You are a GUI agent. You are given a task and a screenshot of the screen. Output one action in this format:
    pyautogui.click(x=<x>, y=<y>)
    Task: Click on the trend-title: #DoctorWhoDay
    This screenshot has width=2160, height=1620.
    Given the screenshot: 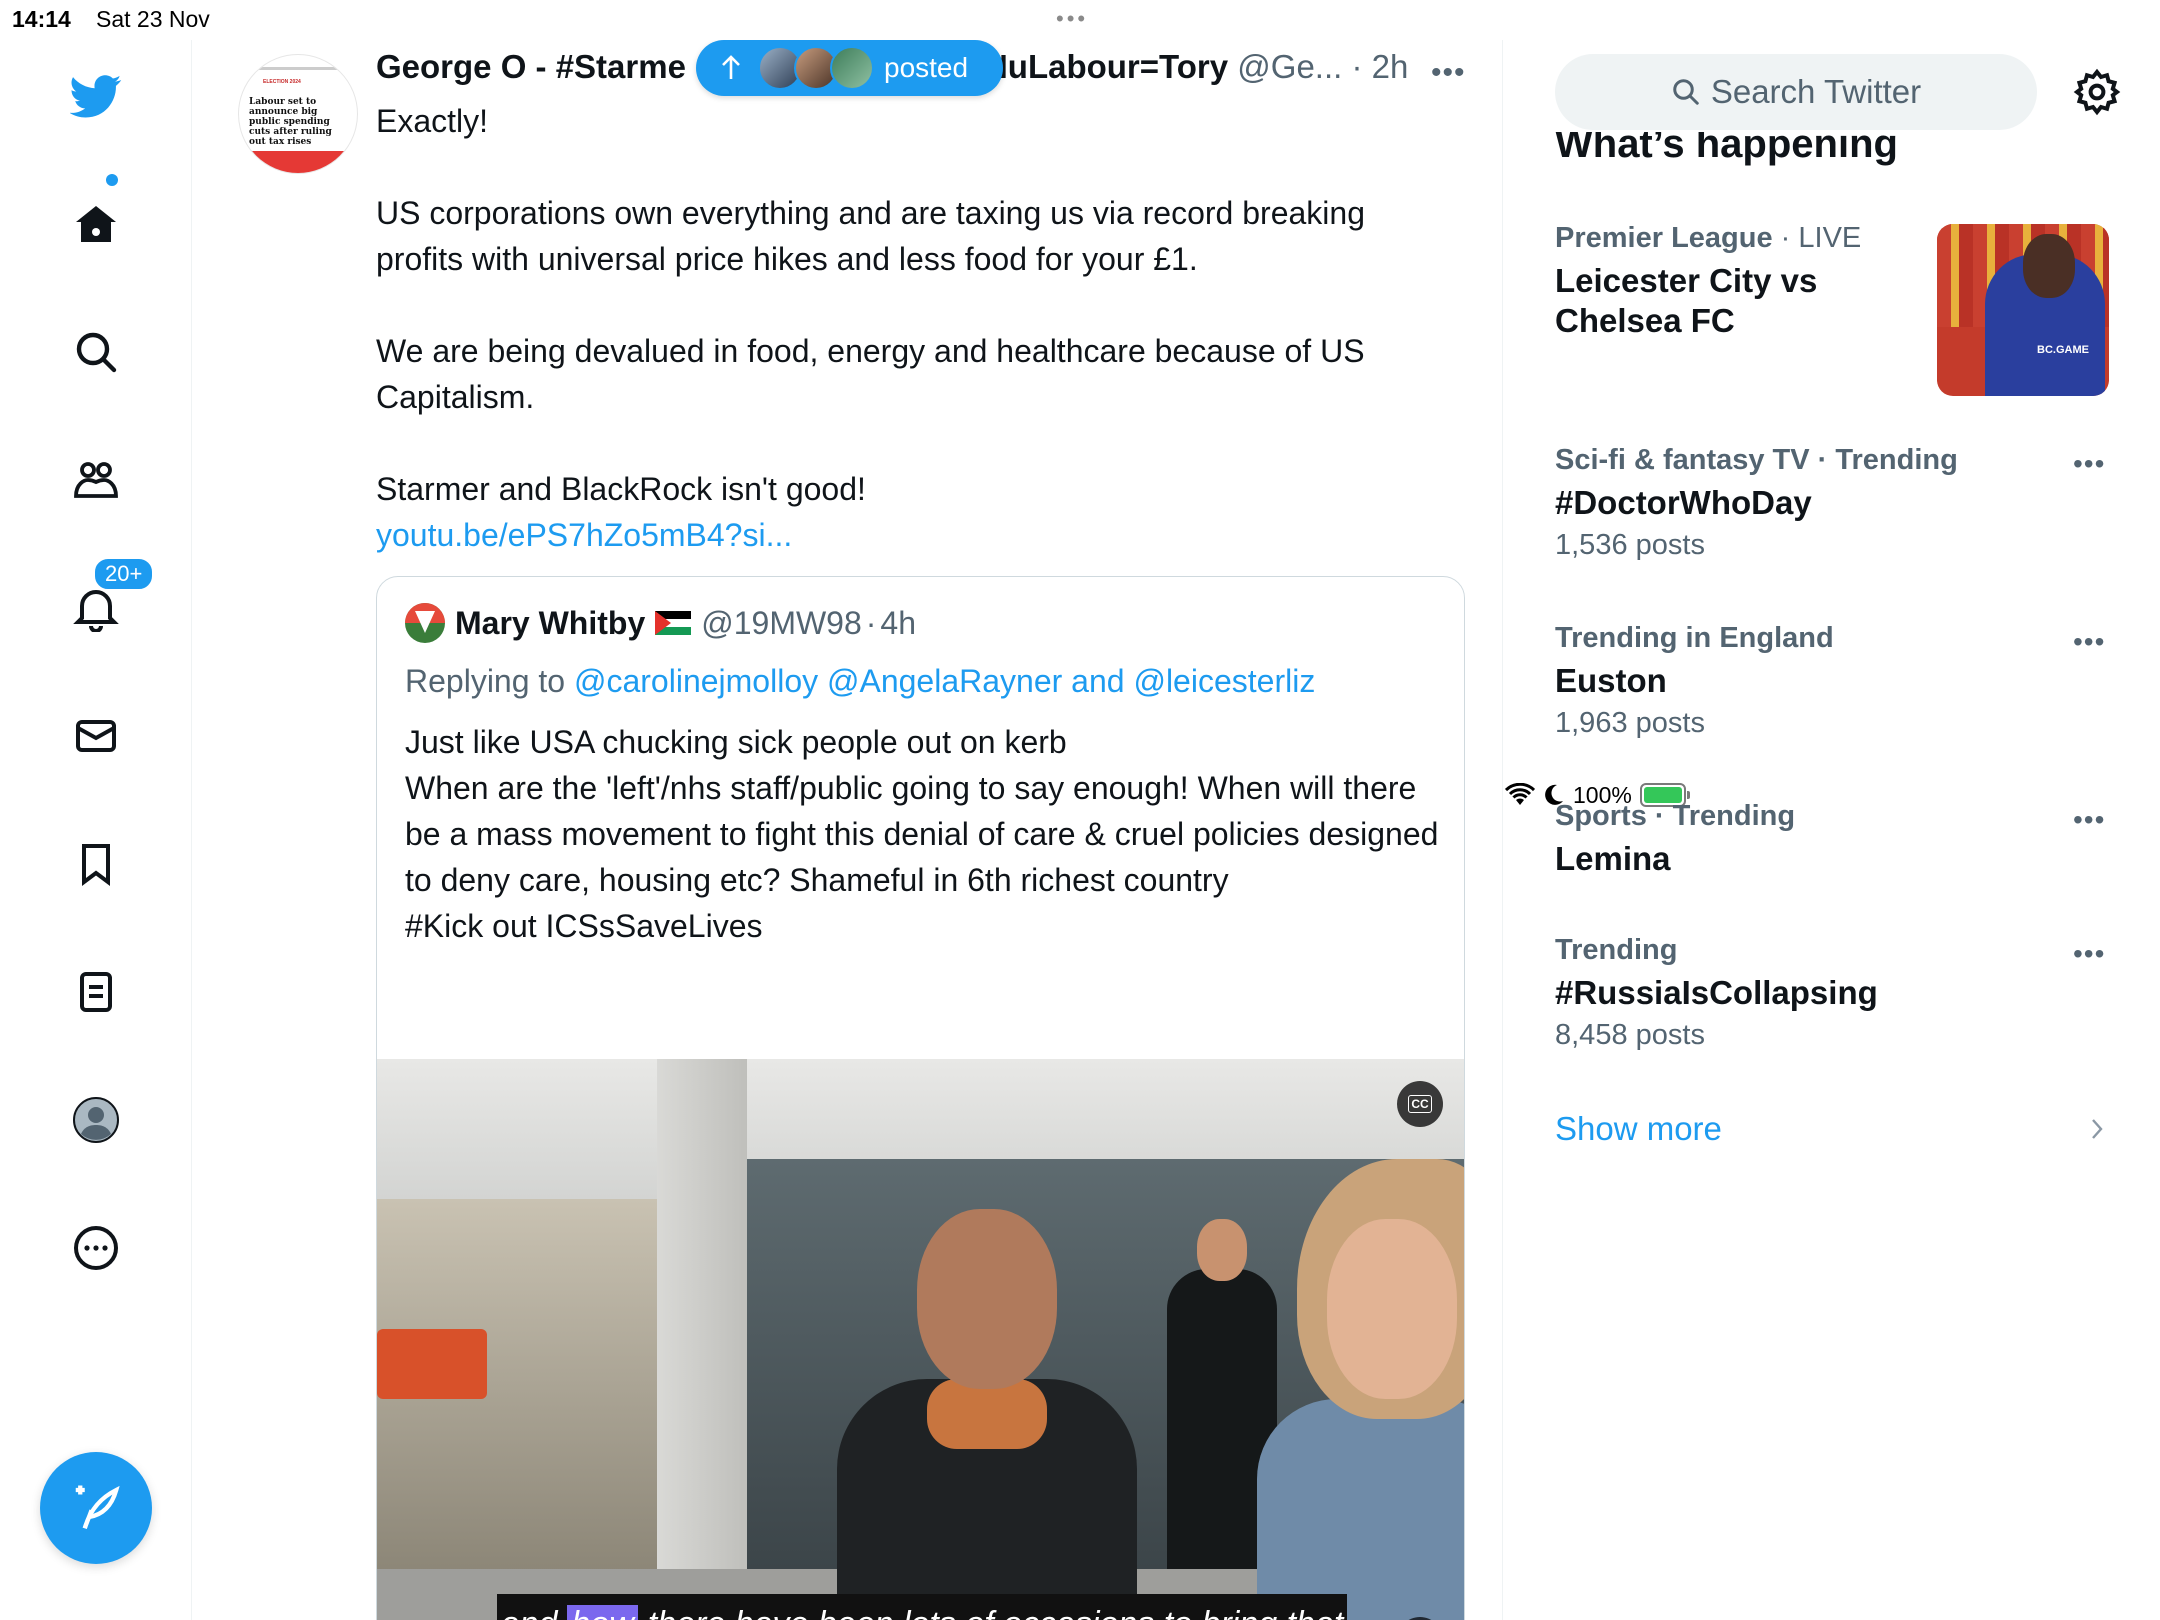 What is the action you would take?
    pyautogui.click(x=1683, y=502)
    